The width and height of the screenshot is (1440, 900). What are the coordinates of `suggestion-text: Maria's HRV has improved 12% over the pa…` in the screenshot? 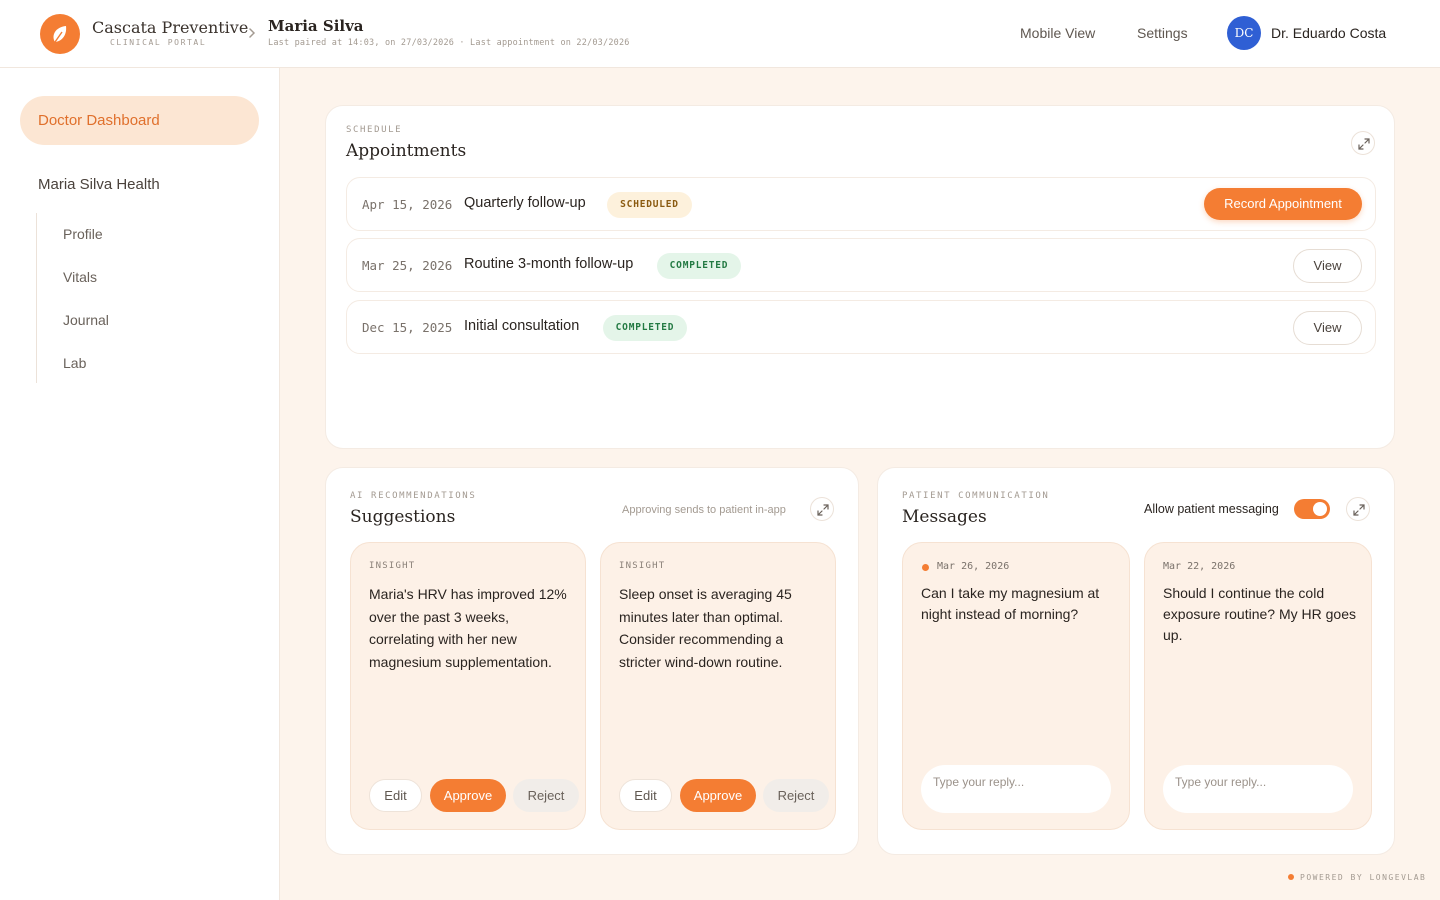 It's located at (468, 628).